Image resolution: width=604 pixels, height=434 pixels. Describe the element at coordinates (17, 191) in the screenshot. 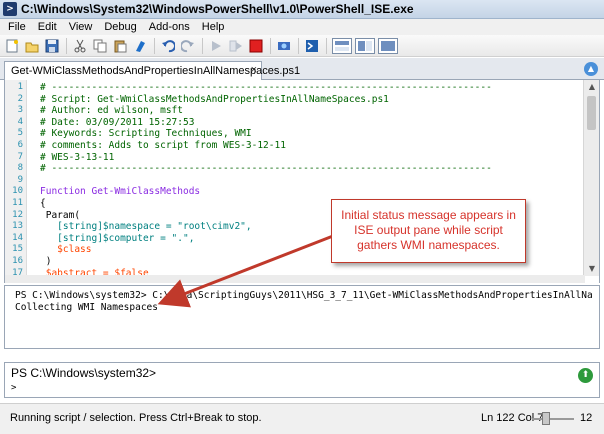

I see `line-number: 10` at that location.